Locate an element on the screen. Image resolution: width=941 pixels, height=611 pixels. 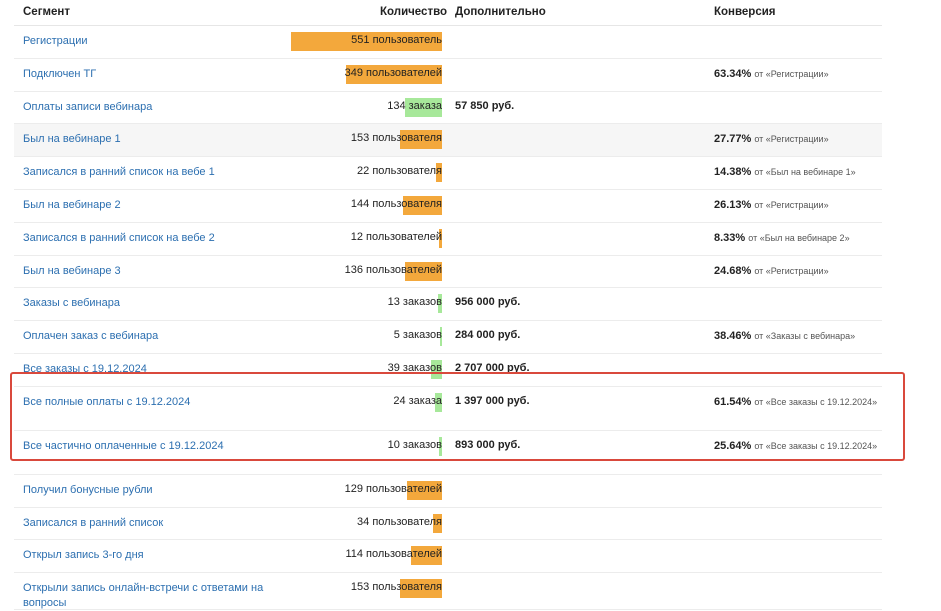
quantity-value: 24 заказа is located at coordinates (417, 400).